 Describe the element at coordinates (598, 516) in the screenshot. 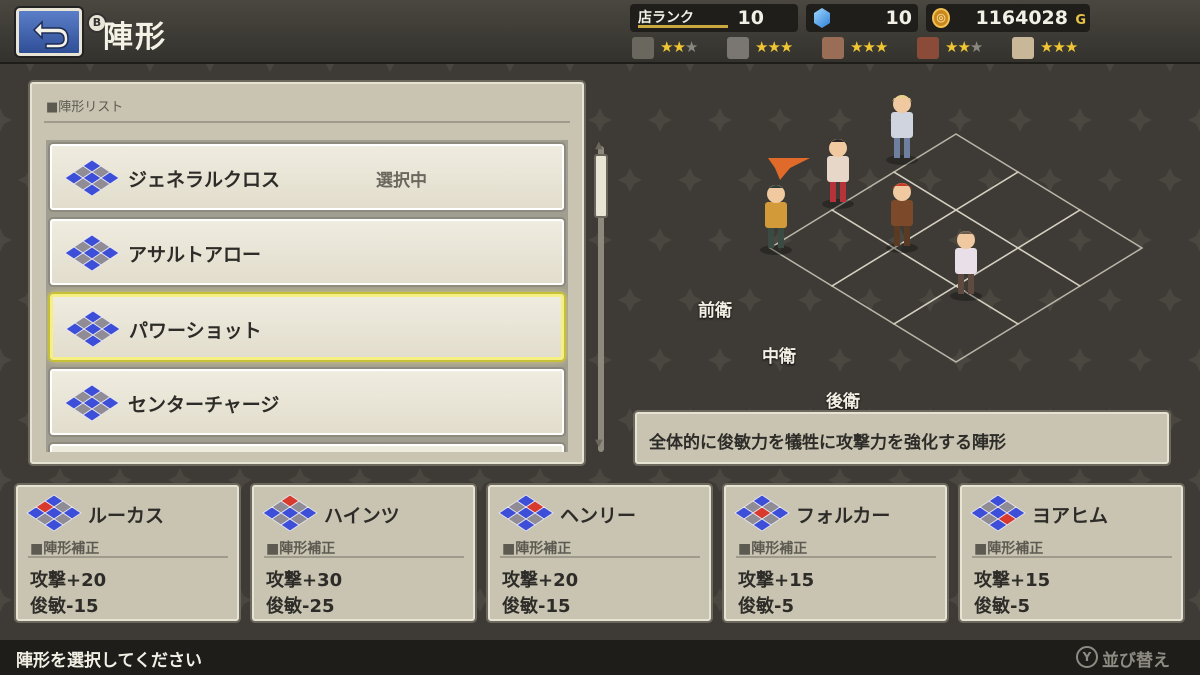

I see `member-name: ヘンリー` at that location.